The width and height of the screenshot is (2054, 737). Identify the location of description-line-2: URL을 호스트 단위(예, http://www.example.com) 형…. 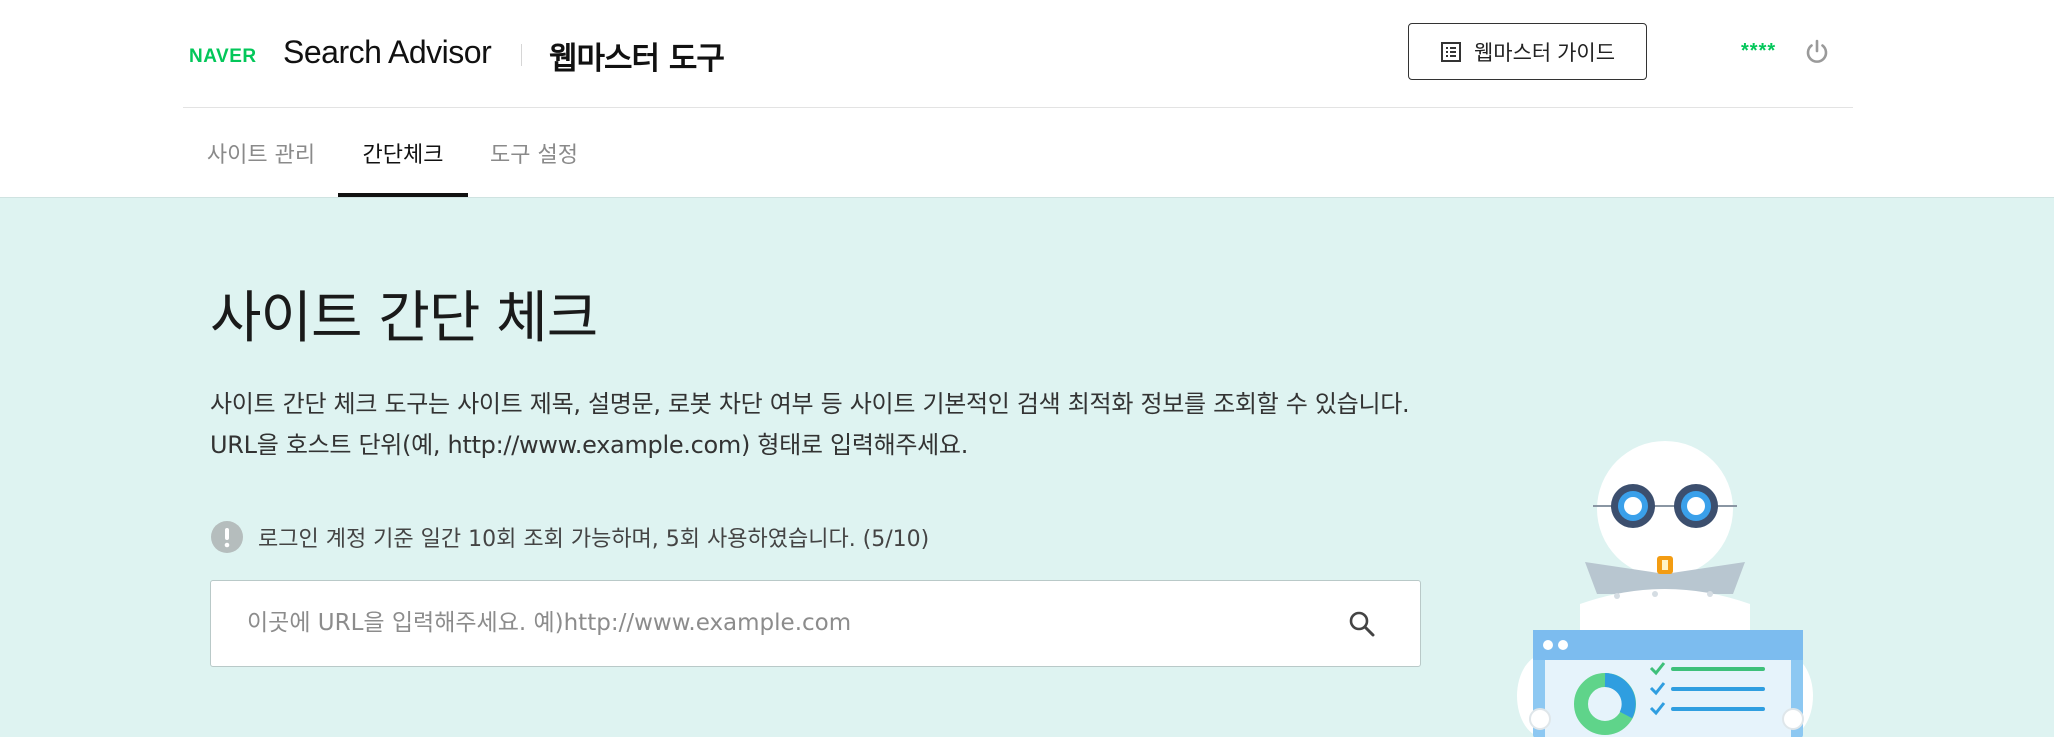
(589, 445).